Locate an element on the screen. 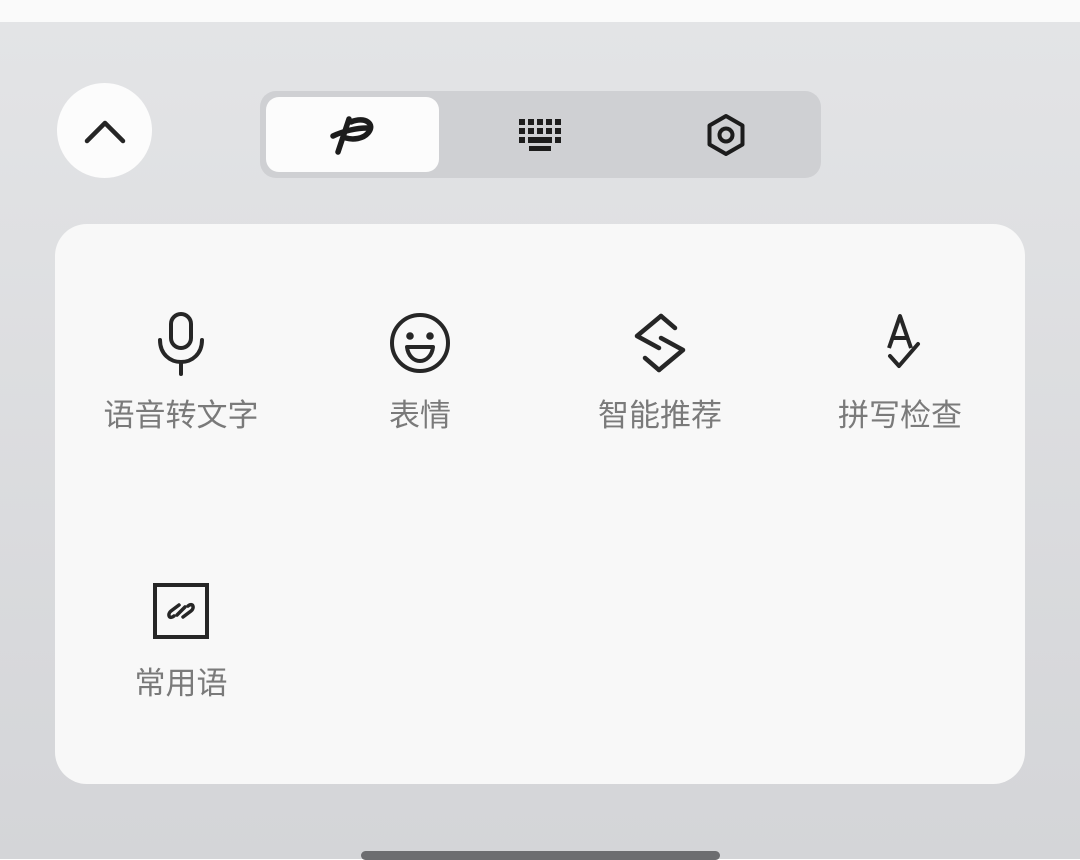 This screenshot has height=860, width=1080. smart-suggest-icon is located at coordinates (660, 343).